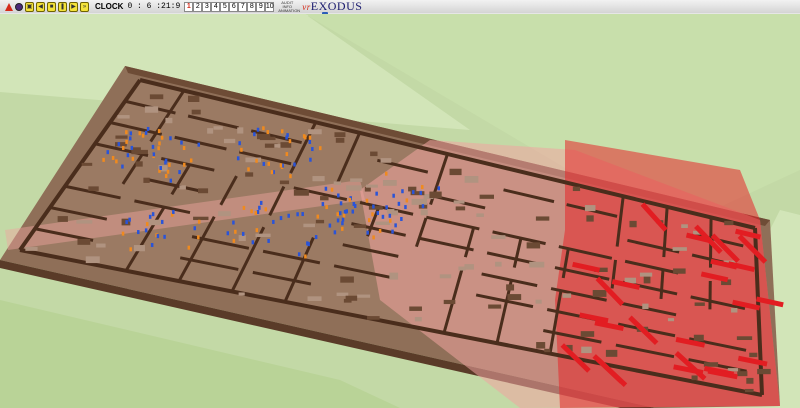 The width and height of the screenshot is (800, 408). I want to click on floor-button-4: 4, so click(216, 6).